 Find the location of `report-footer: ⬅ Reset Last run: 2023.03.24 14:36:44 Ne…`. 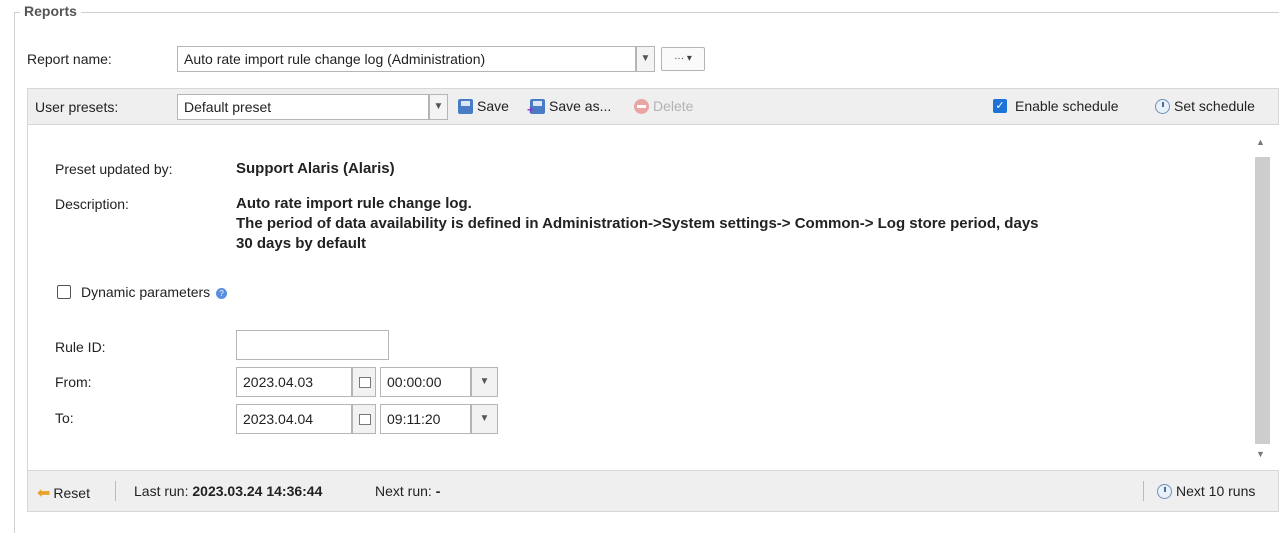

report-footer: ⬅ Reset Last run: 2023.03.24 14:36:44 Ne… is located at coordinates (653, 491).